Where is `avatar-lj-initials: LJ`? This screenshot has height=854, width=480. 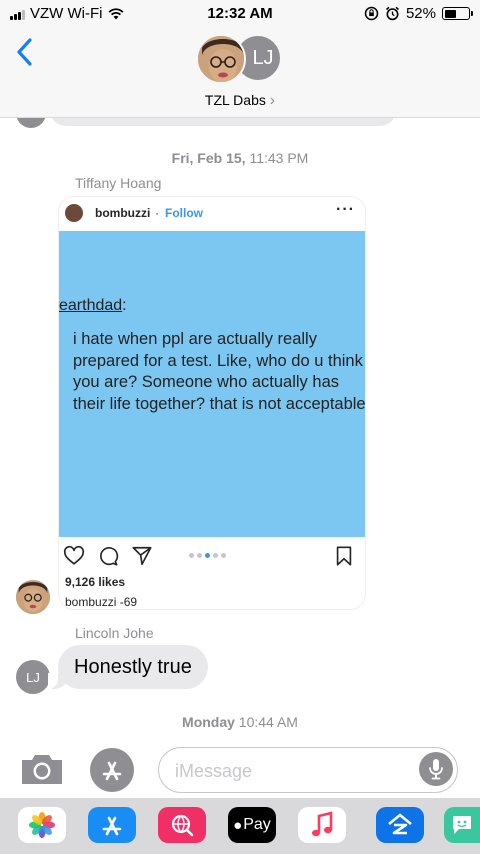 avatar-lj-initials: LJ is located at coordinates (263, 57).